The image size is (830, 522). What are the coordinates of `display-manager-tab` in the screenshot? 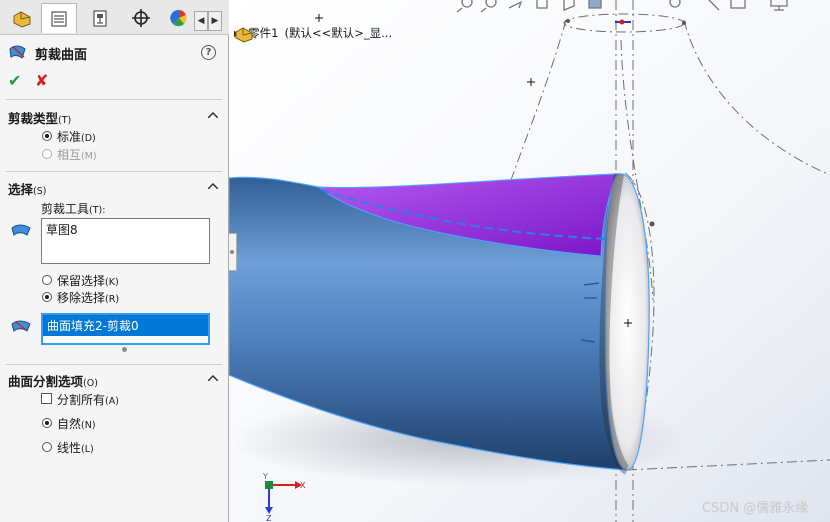 It's located at (179, 18).